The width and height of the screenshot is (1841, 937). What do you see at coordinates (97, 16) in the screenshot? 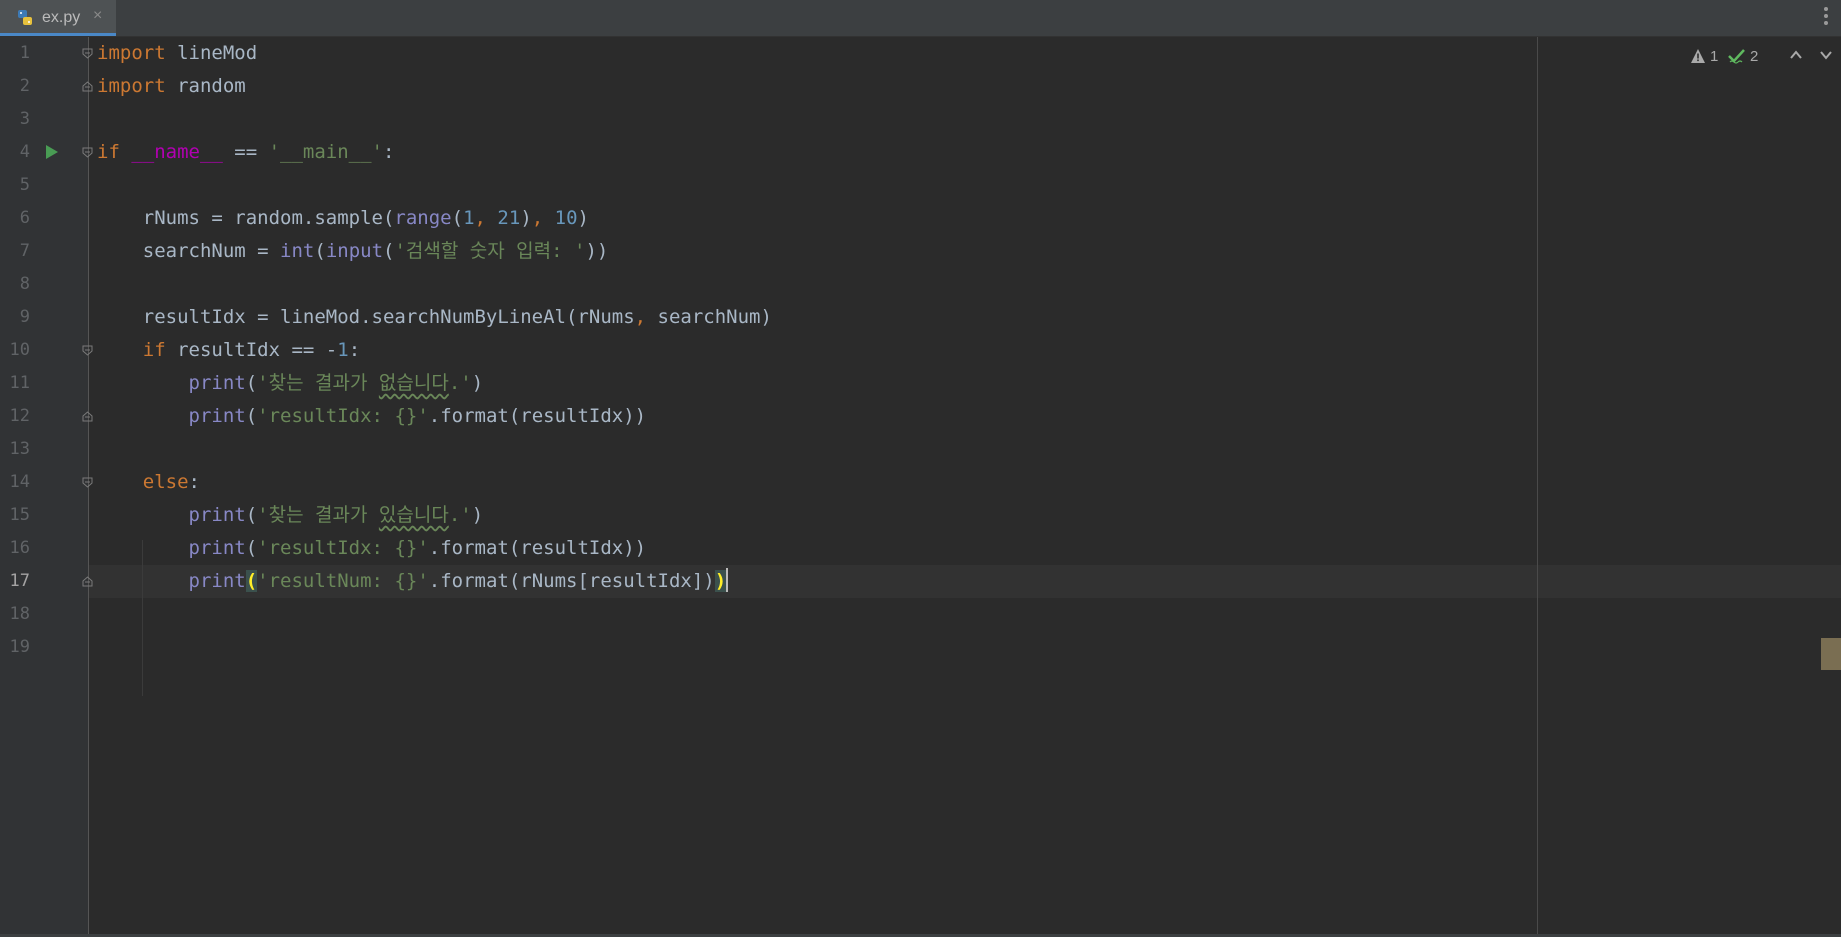
I see `close-tab-icon: ×` at bounding box center [97, 16].